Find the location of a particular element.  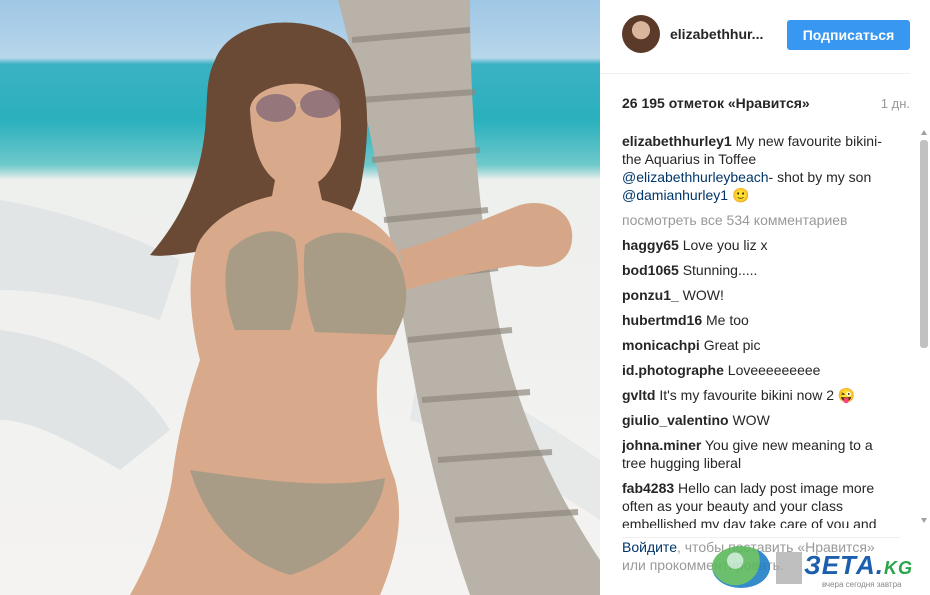

comment-username: monicachpi is located at coordinates (661, 345).